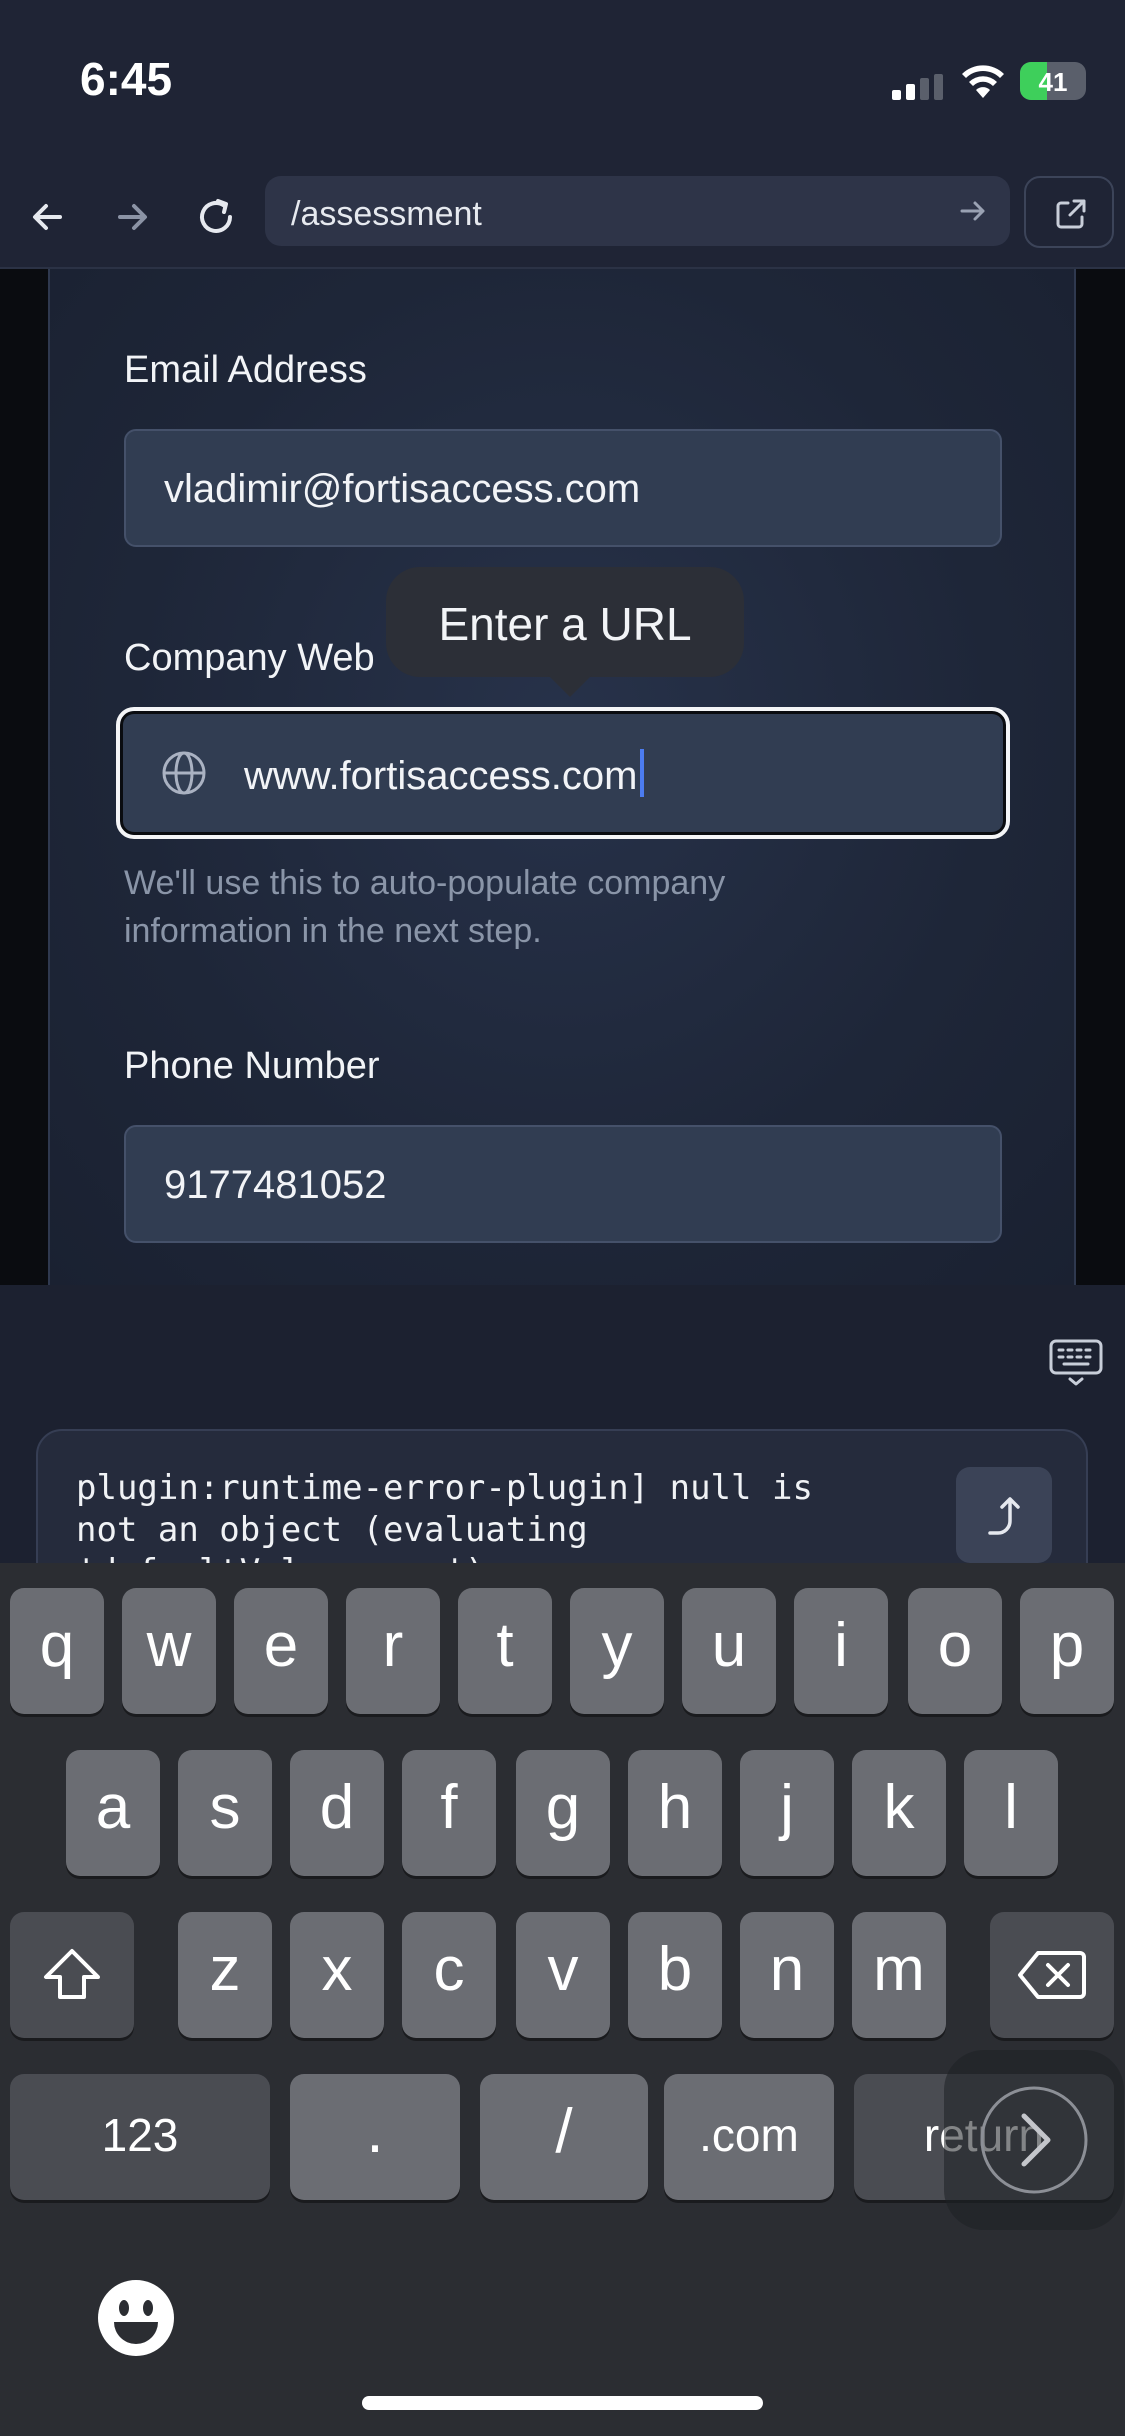 The image size is (1125, 2436). I want to click on key-w: w, so click(169, 1651).